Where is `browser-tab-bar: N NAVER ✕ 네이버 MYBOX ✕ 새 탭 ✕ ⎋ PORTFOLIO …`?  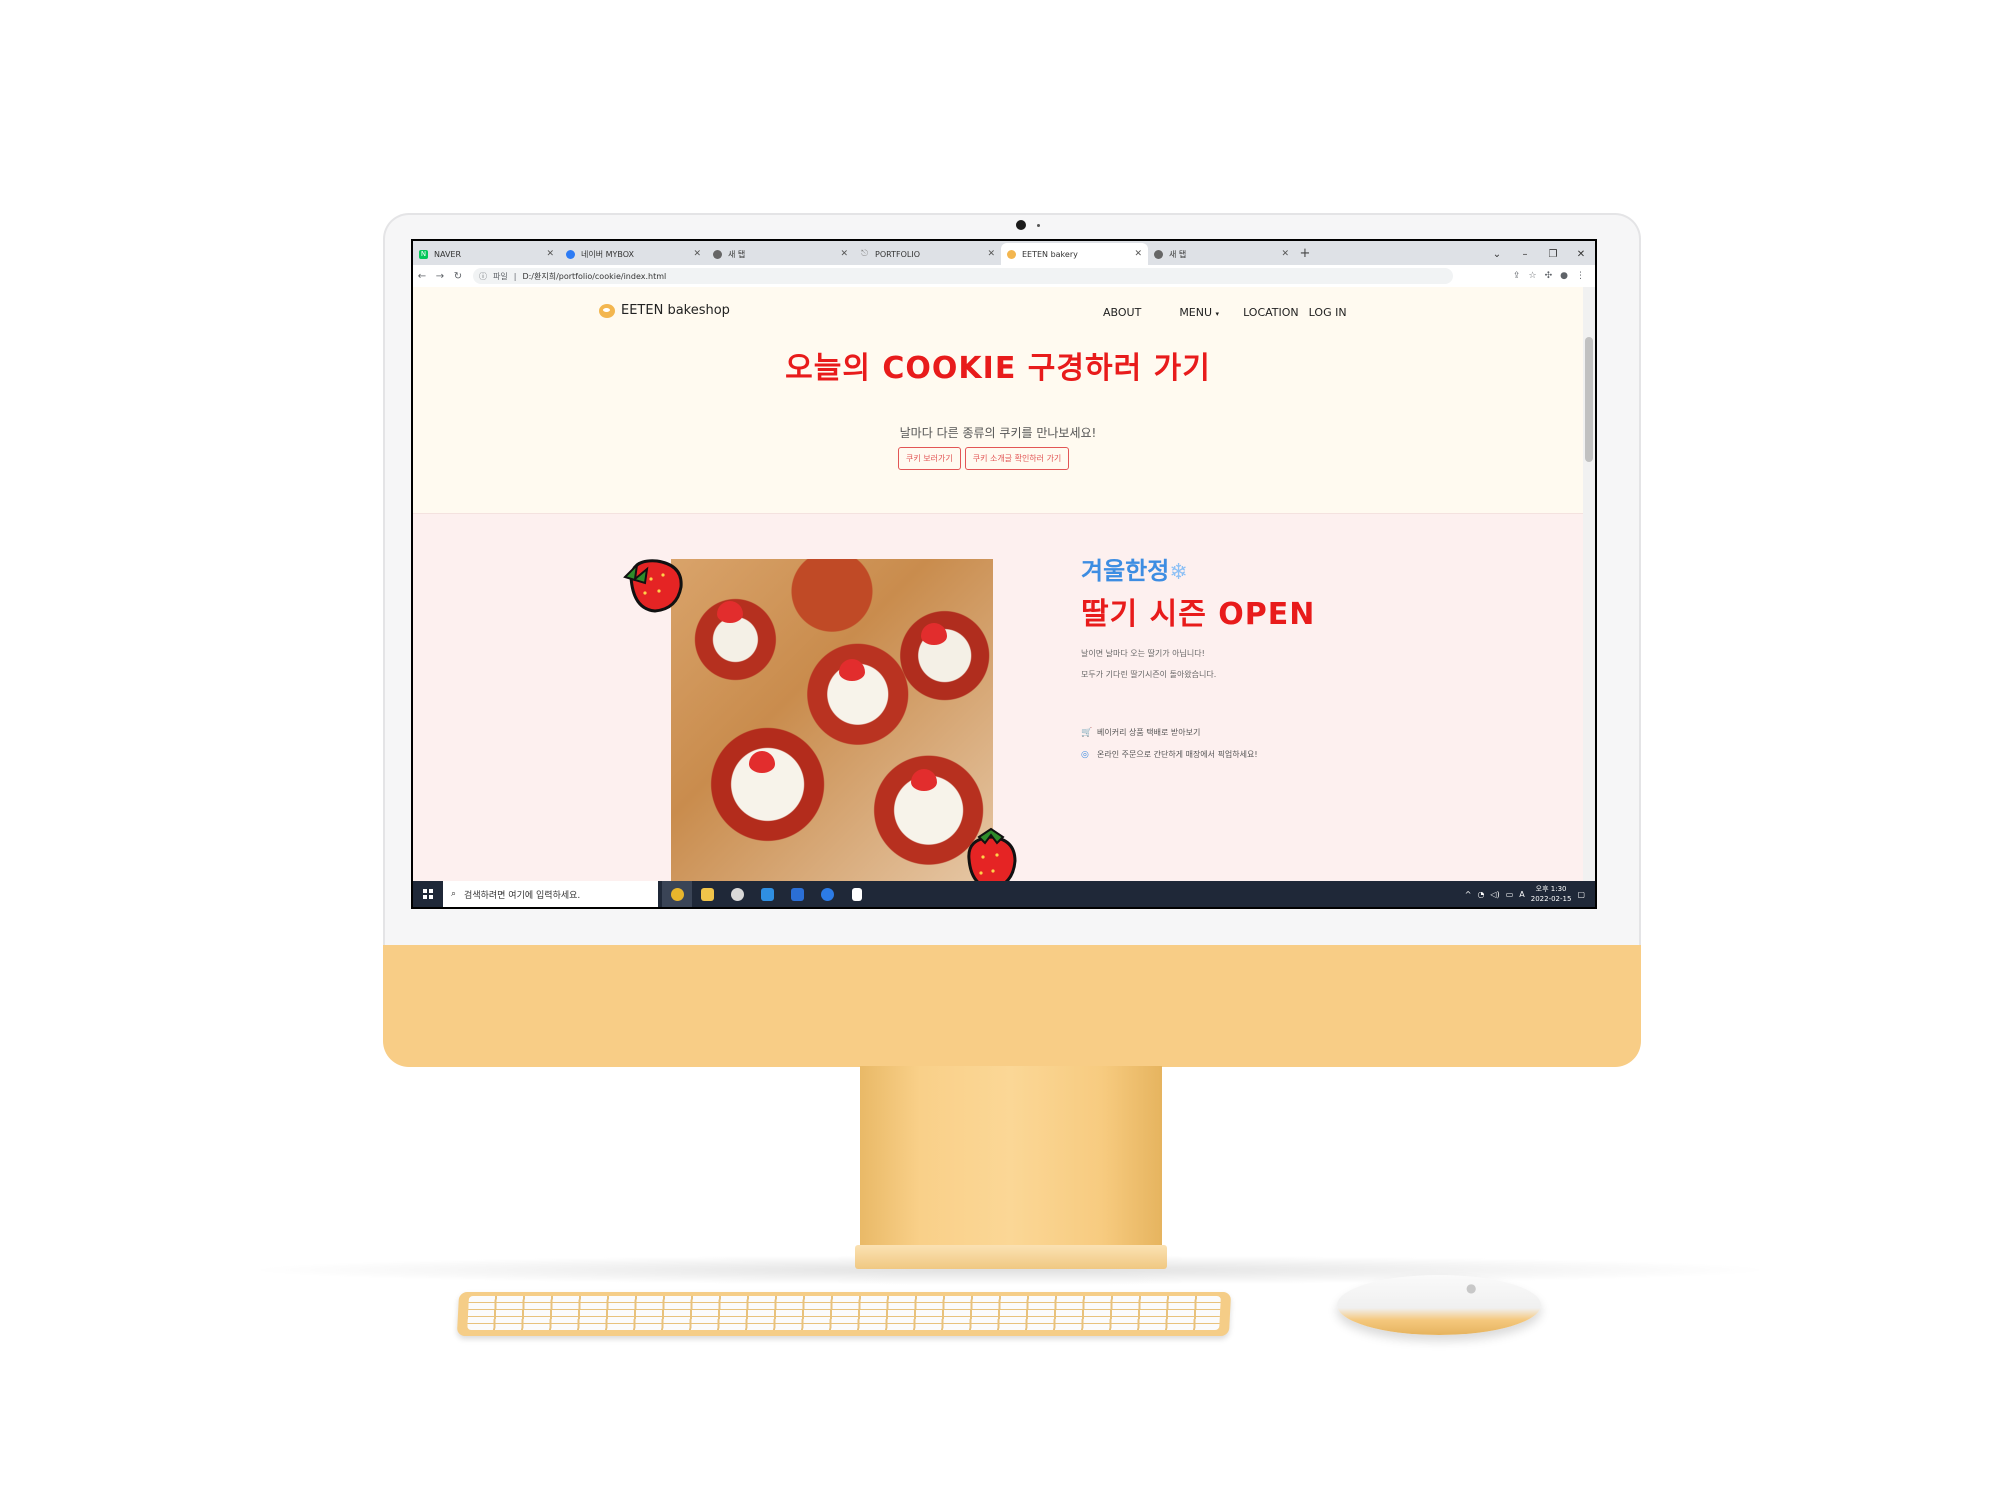 browser-tab-bar: N NAVER ✕ 네이버 MYBOX ✕ 새 탭 ✕ ⎋ PORTFOLIO … is located at coordinates (1004, 253).